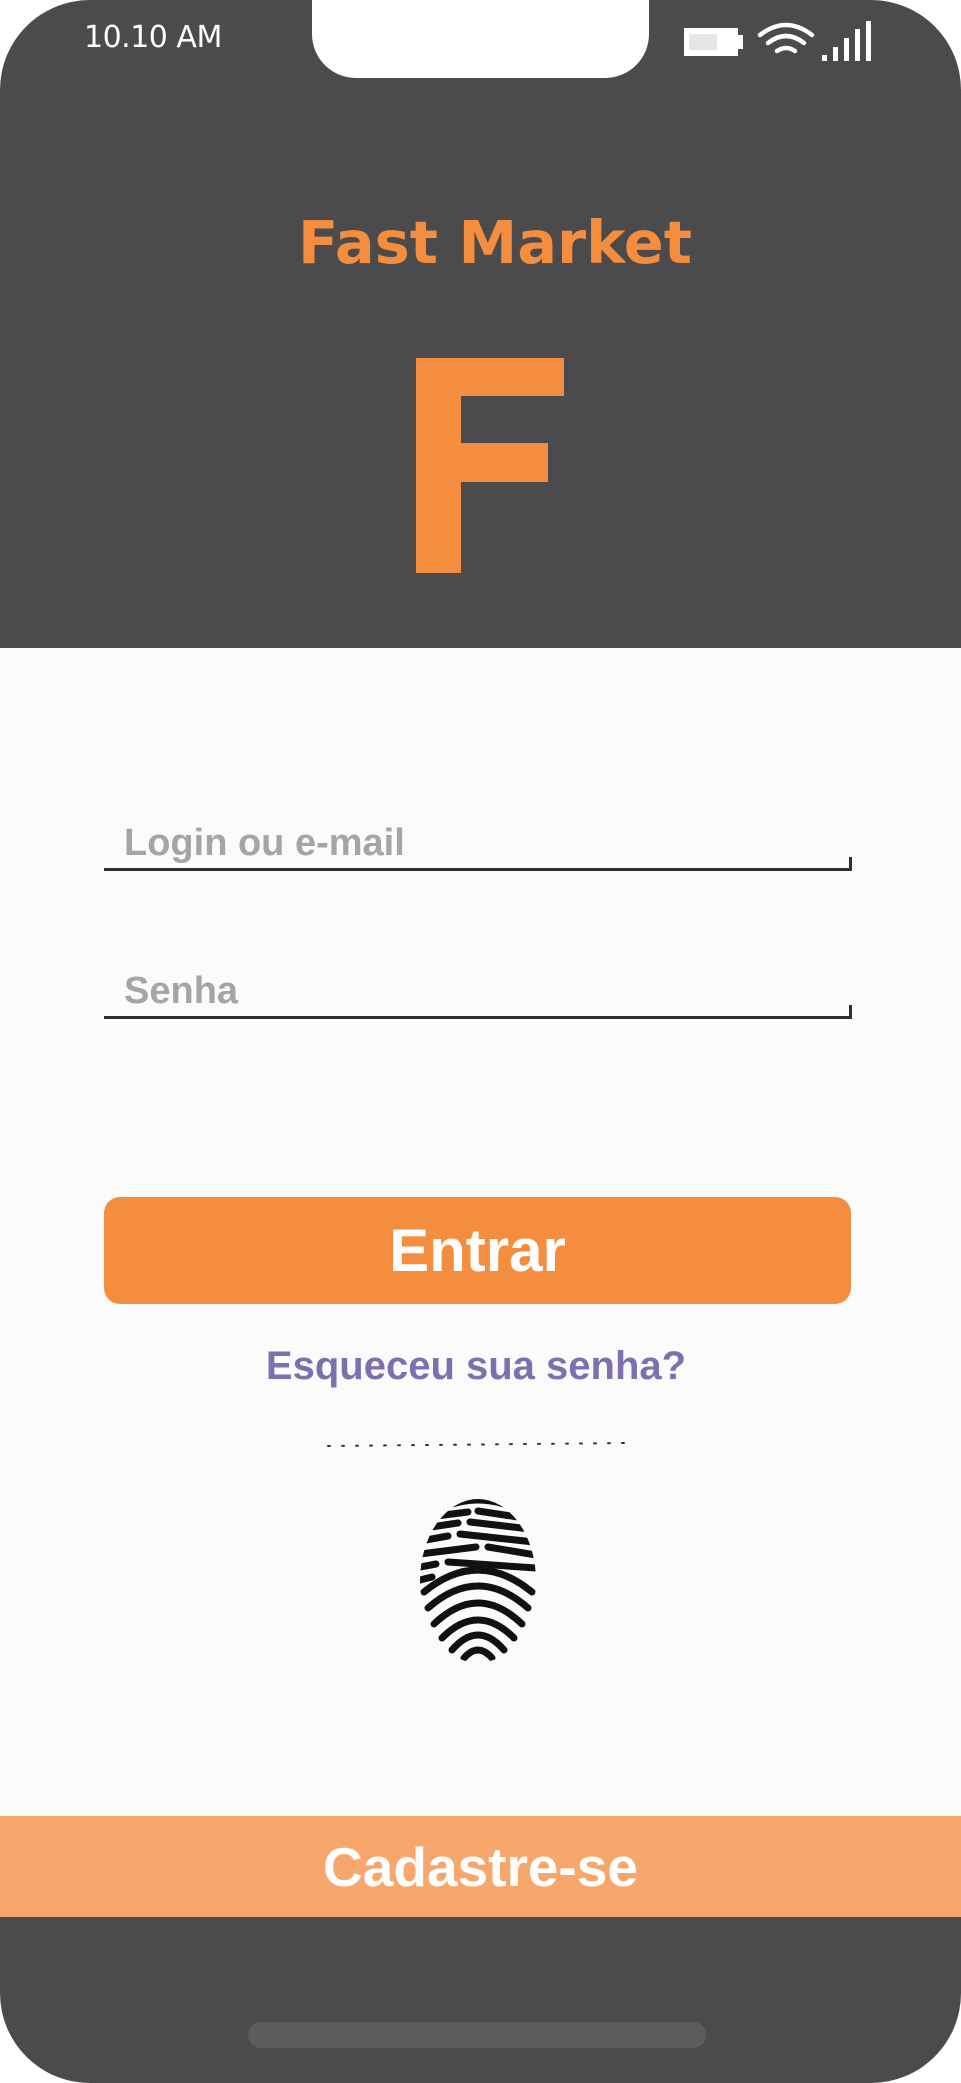  What do you see at coordinates (153, 37) in the screenshot?
I see `status-time: 10.10 AM` at bounding box center [153, 37].